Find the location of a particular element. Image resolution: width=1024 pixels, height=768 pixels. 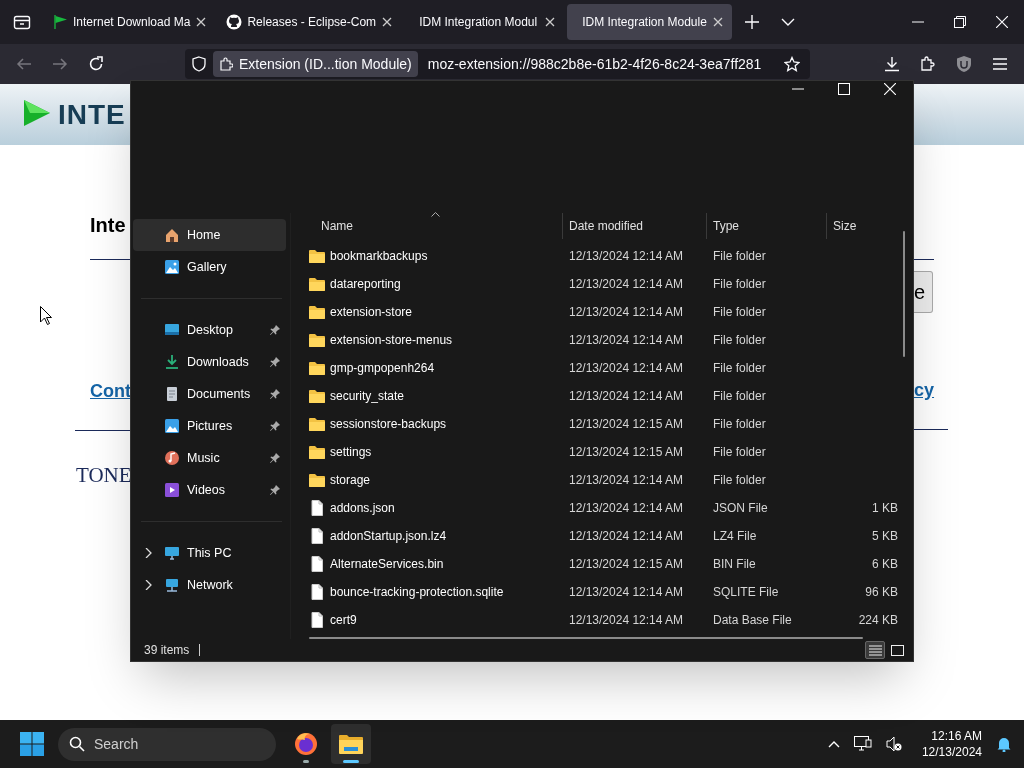

type-cell-text: LZ4 File is located at coordinates (735, 536).